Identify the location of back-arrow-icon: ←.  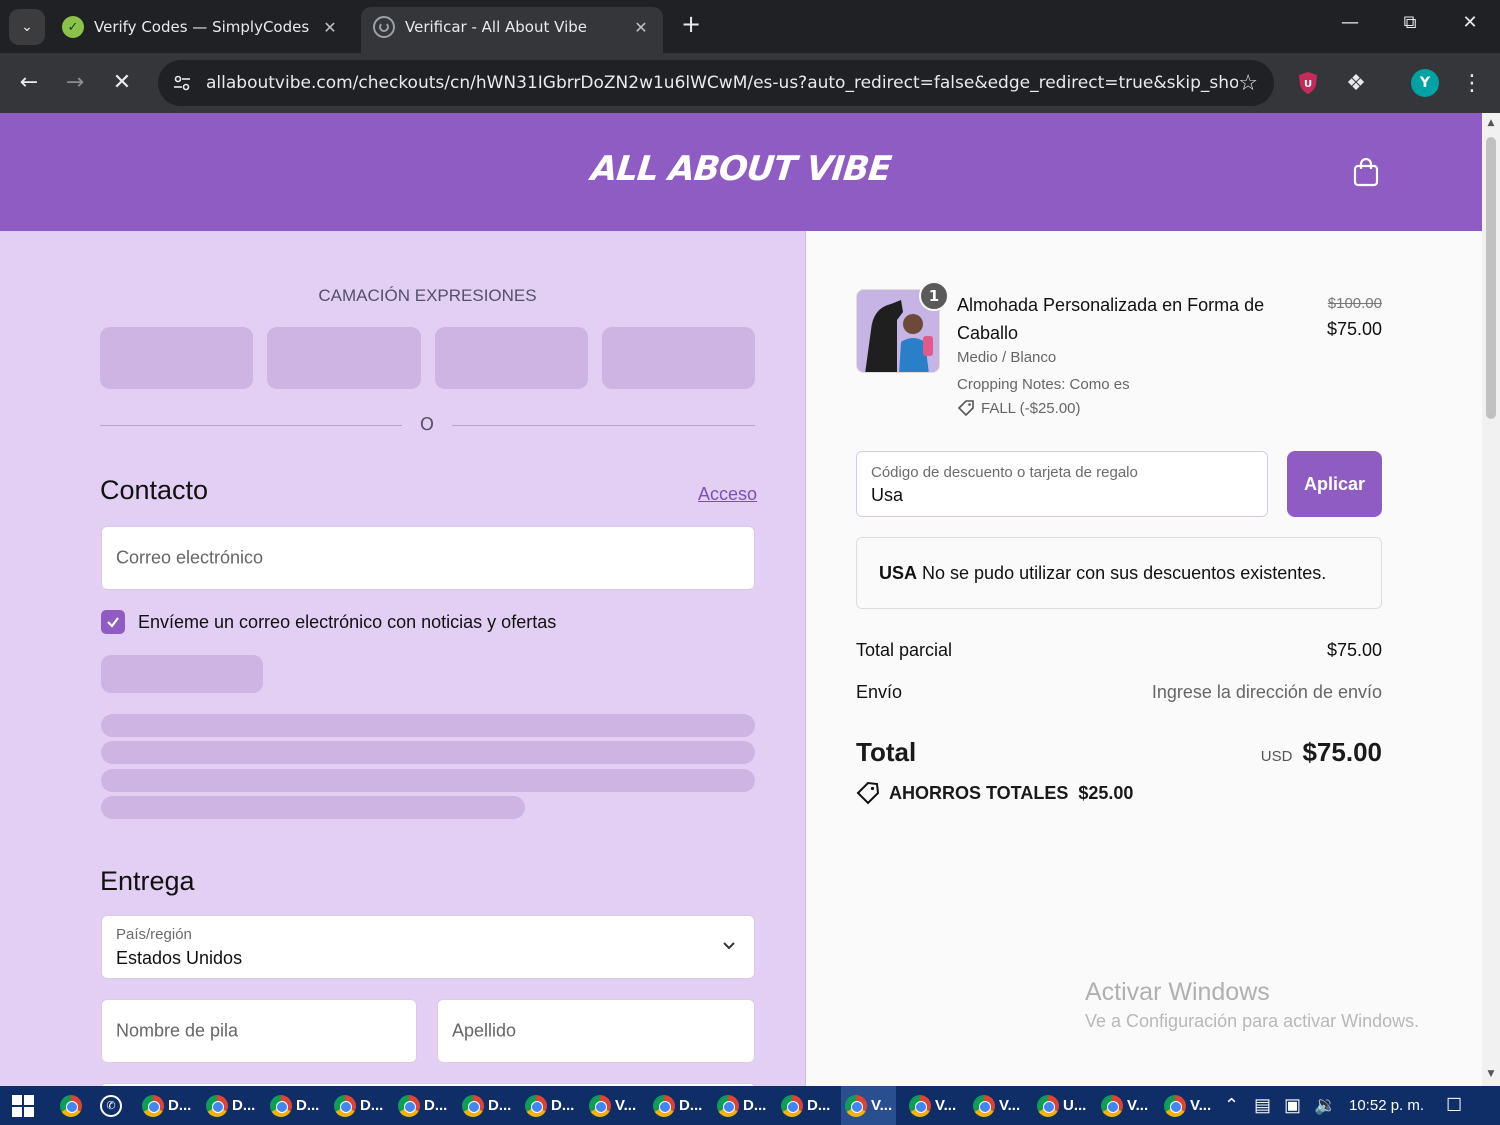
(29, 83).